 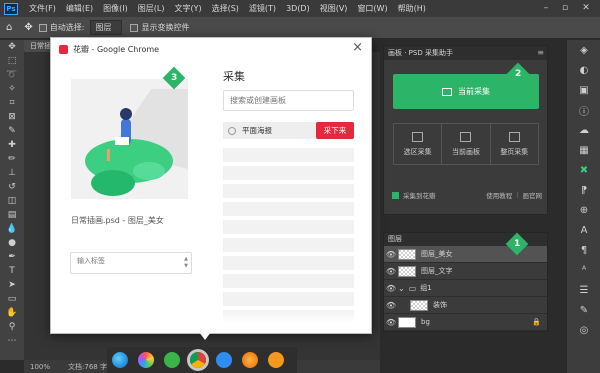 What do you see at coordinates (146, 360) in the screenshot?
I see `color-wheel-icon` at bounding box center [146, 360].